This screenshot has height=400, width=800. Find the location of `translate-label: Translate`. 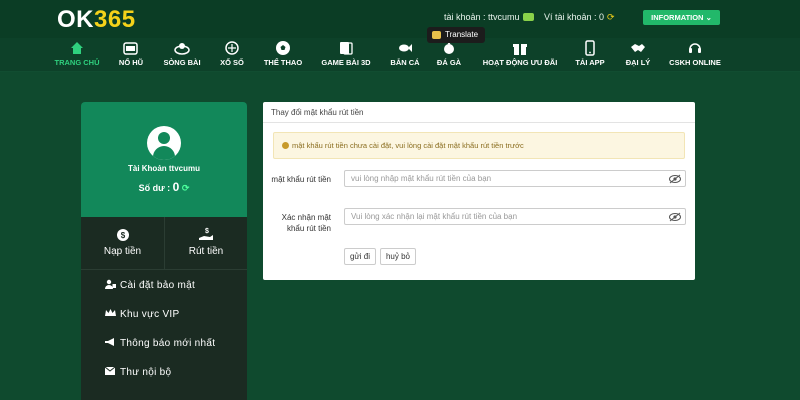

translate-label: Translate is located at coordinates (462, 34).